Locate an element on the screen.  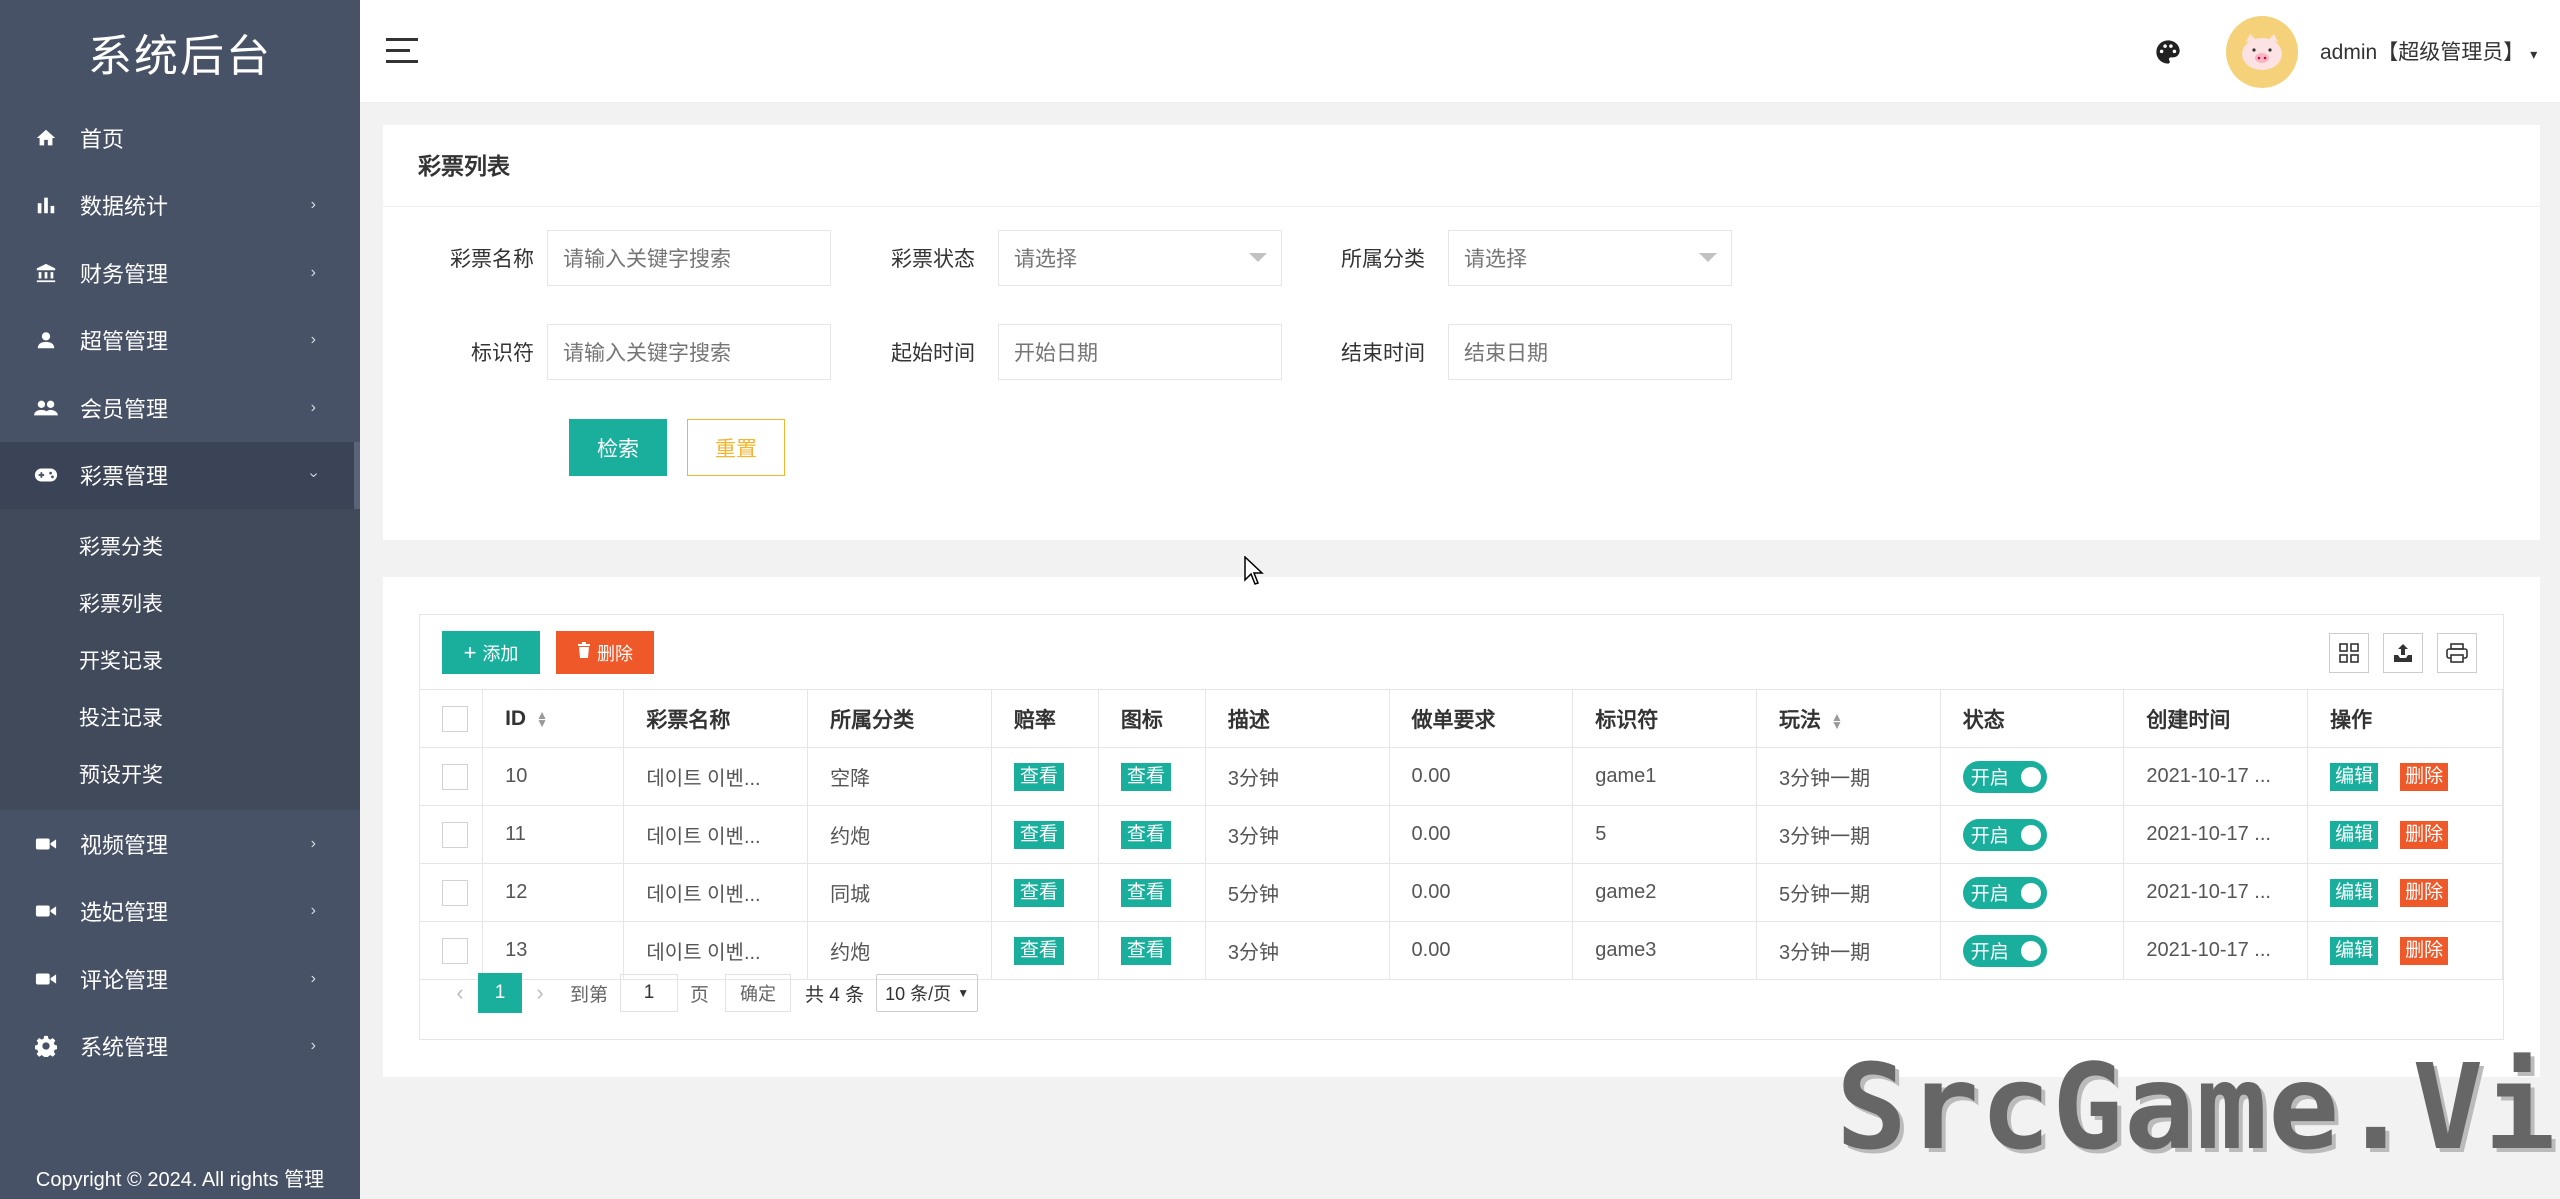
columns-filter-icon is located at coordinates (2349, 653).